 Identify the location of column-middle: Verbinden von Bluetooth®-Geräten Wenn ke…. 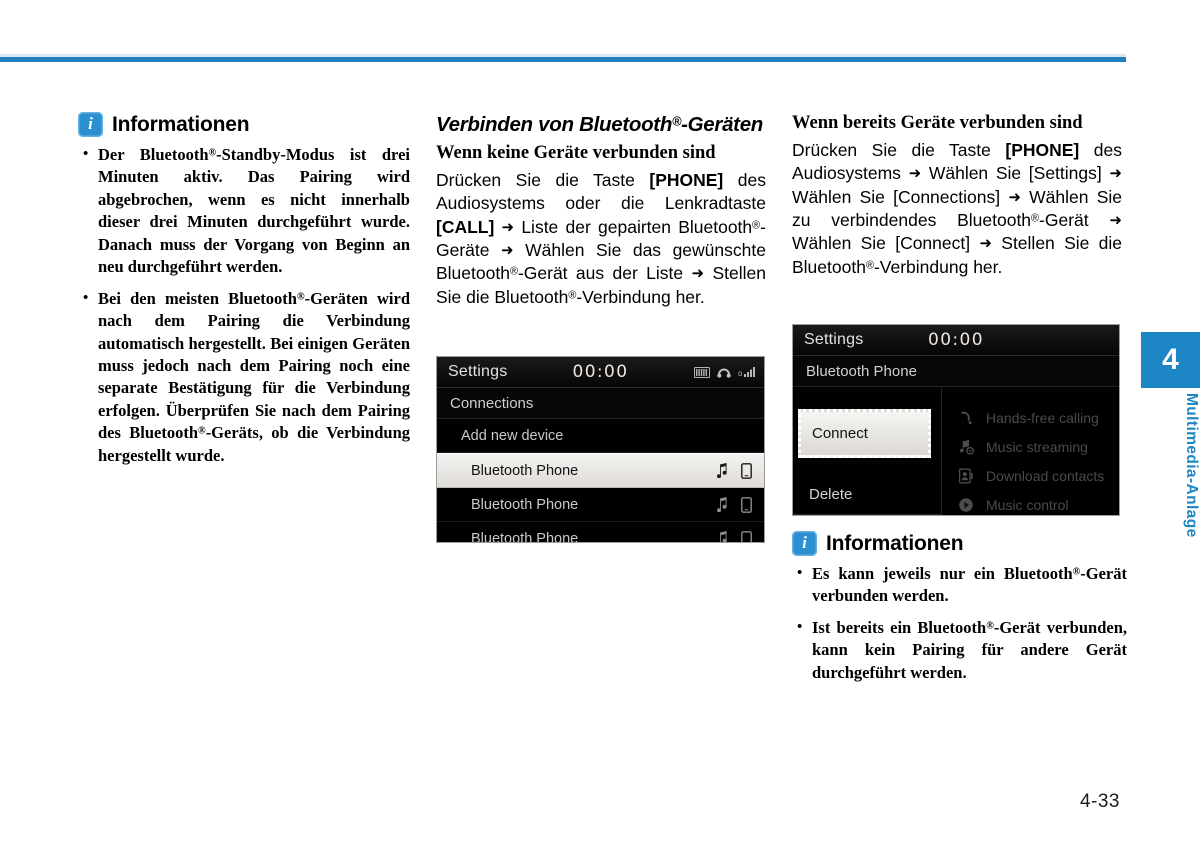
(601, 210).